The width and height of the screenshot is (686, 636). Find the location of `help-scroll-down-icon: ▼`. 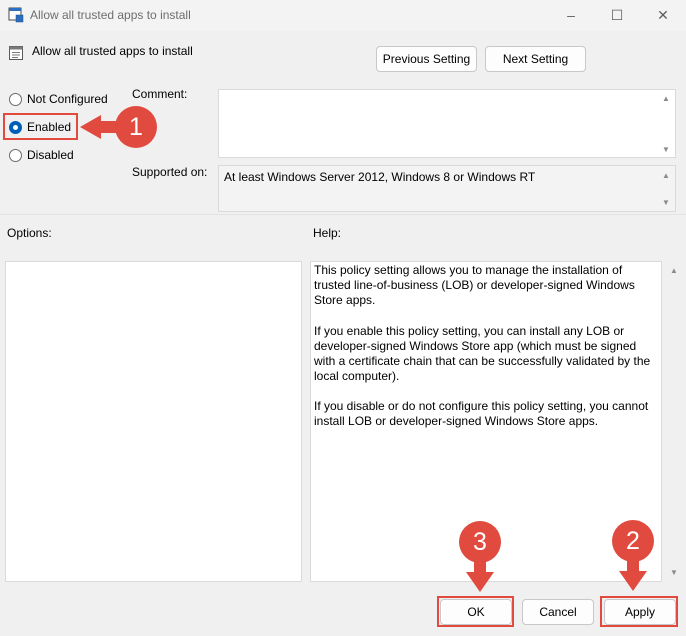

help-scroll-down-icon: ▼ is located at coordinates (674, 573).